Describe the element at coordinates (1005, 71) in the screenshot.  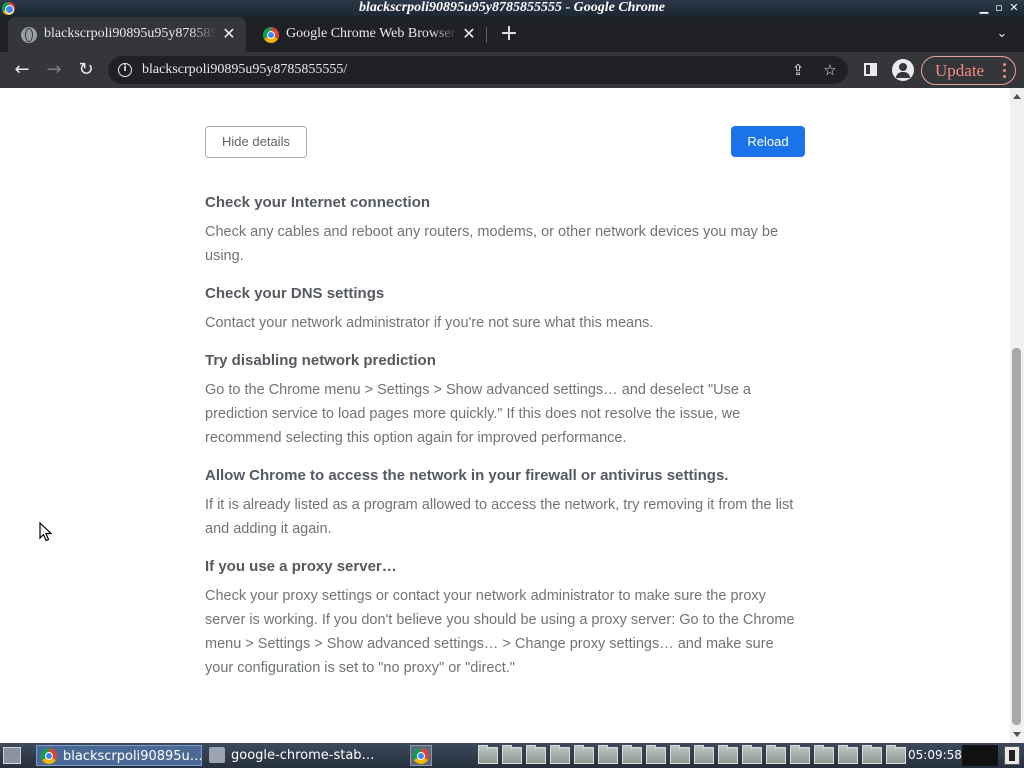
I see `more-menu-icon` at that location.